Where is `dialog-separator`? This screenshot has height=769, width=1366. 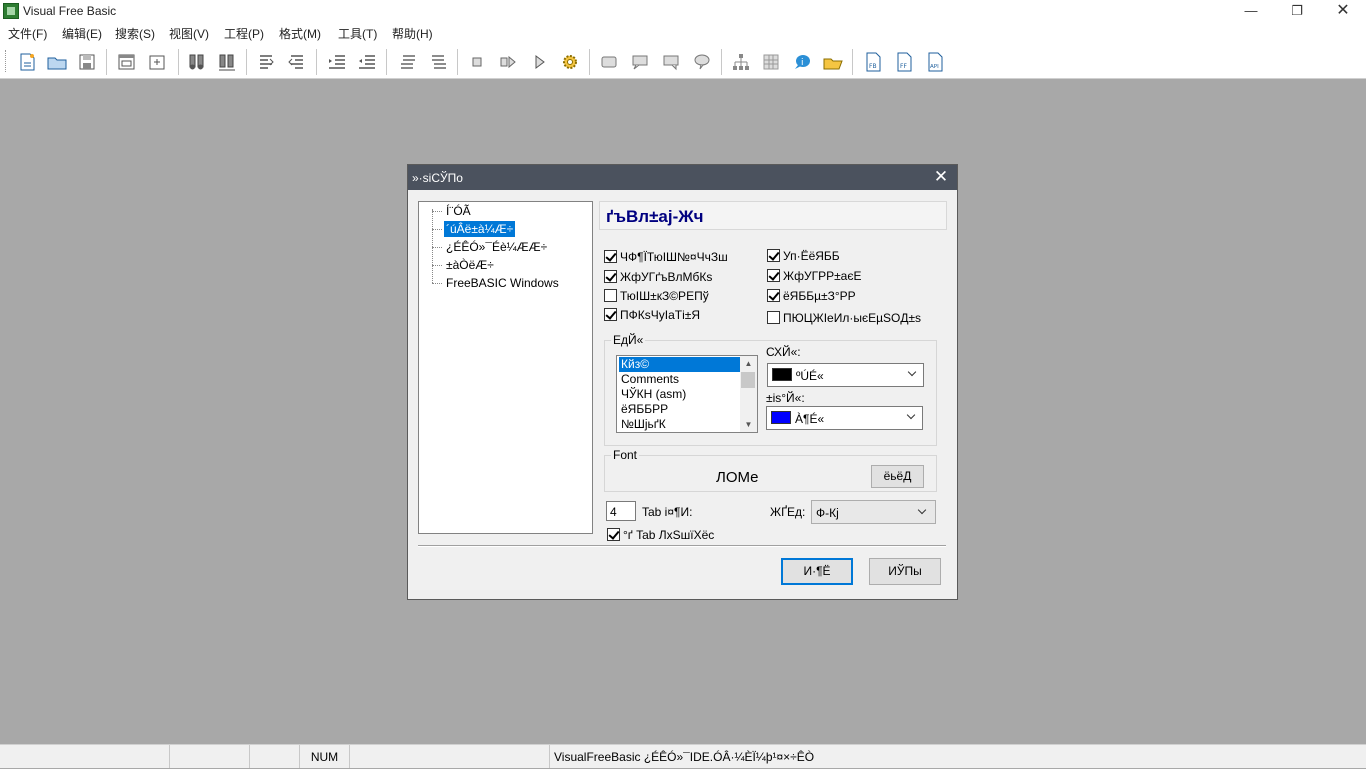 dialog-separator is located at coordinates (682, 546).